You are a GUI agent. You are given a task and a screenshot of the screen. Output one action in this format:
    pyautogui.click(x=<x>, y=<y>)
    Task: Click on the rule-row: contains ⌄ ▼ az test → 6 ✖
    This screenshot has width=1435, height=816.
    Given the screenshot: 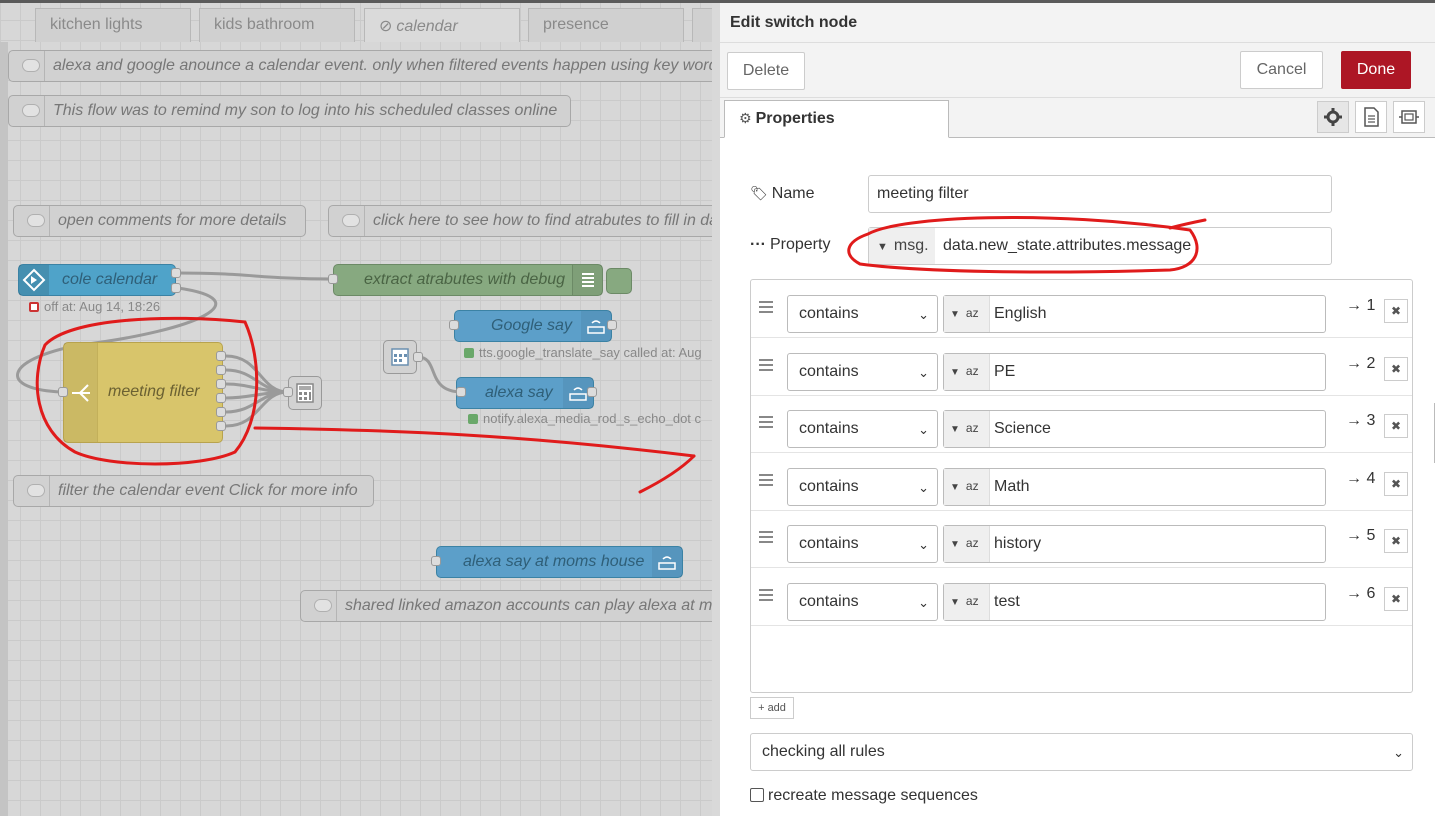 What is the action you would take?
    pyautogui.click(x=1081, y=597)
    